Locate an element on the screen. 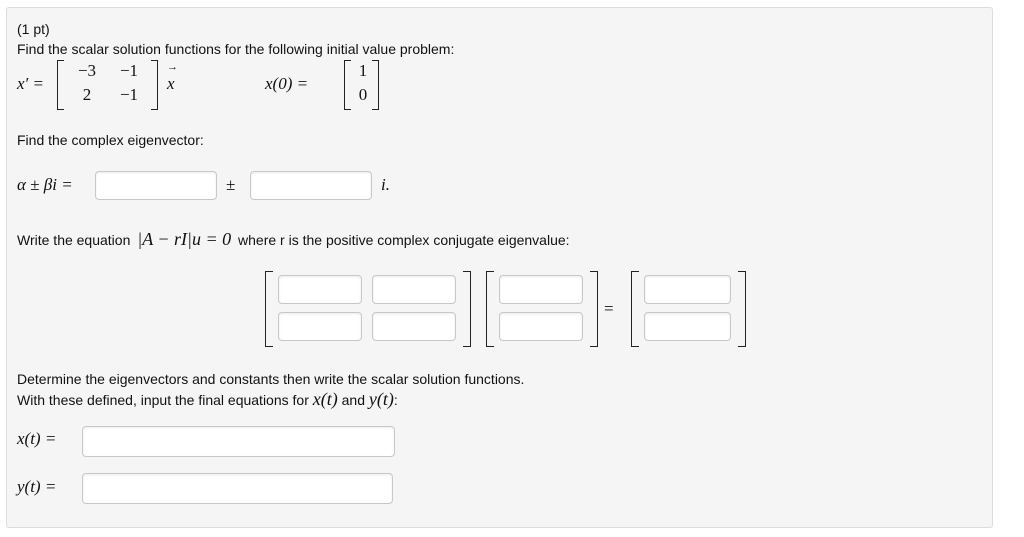  initial-condition-lhs: x(0) = is located at coordinates (287, 83).